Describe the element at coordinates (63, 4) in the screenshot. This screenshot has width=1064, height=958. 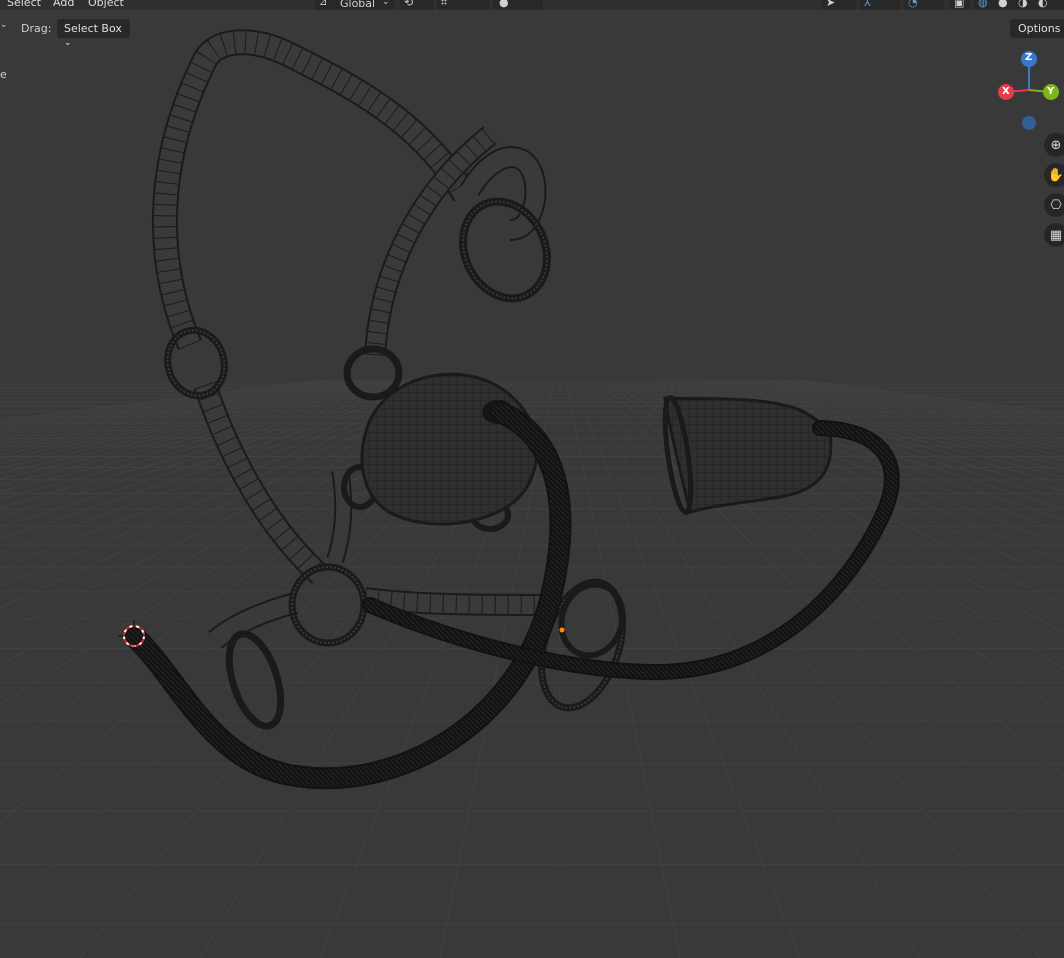
I see `menu-add: Add` at that location.